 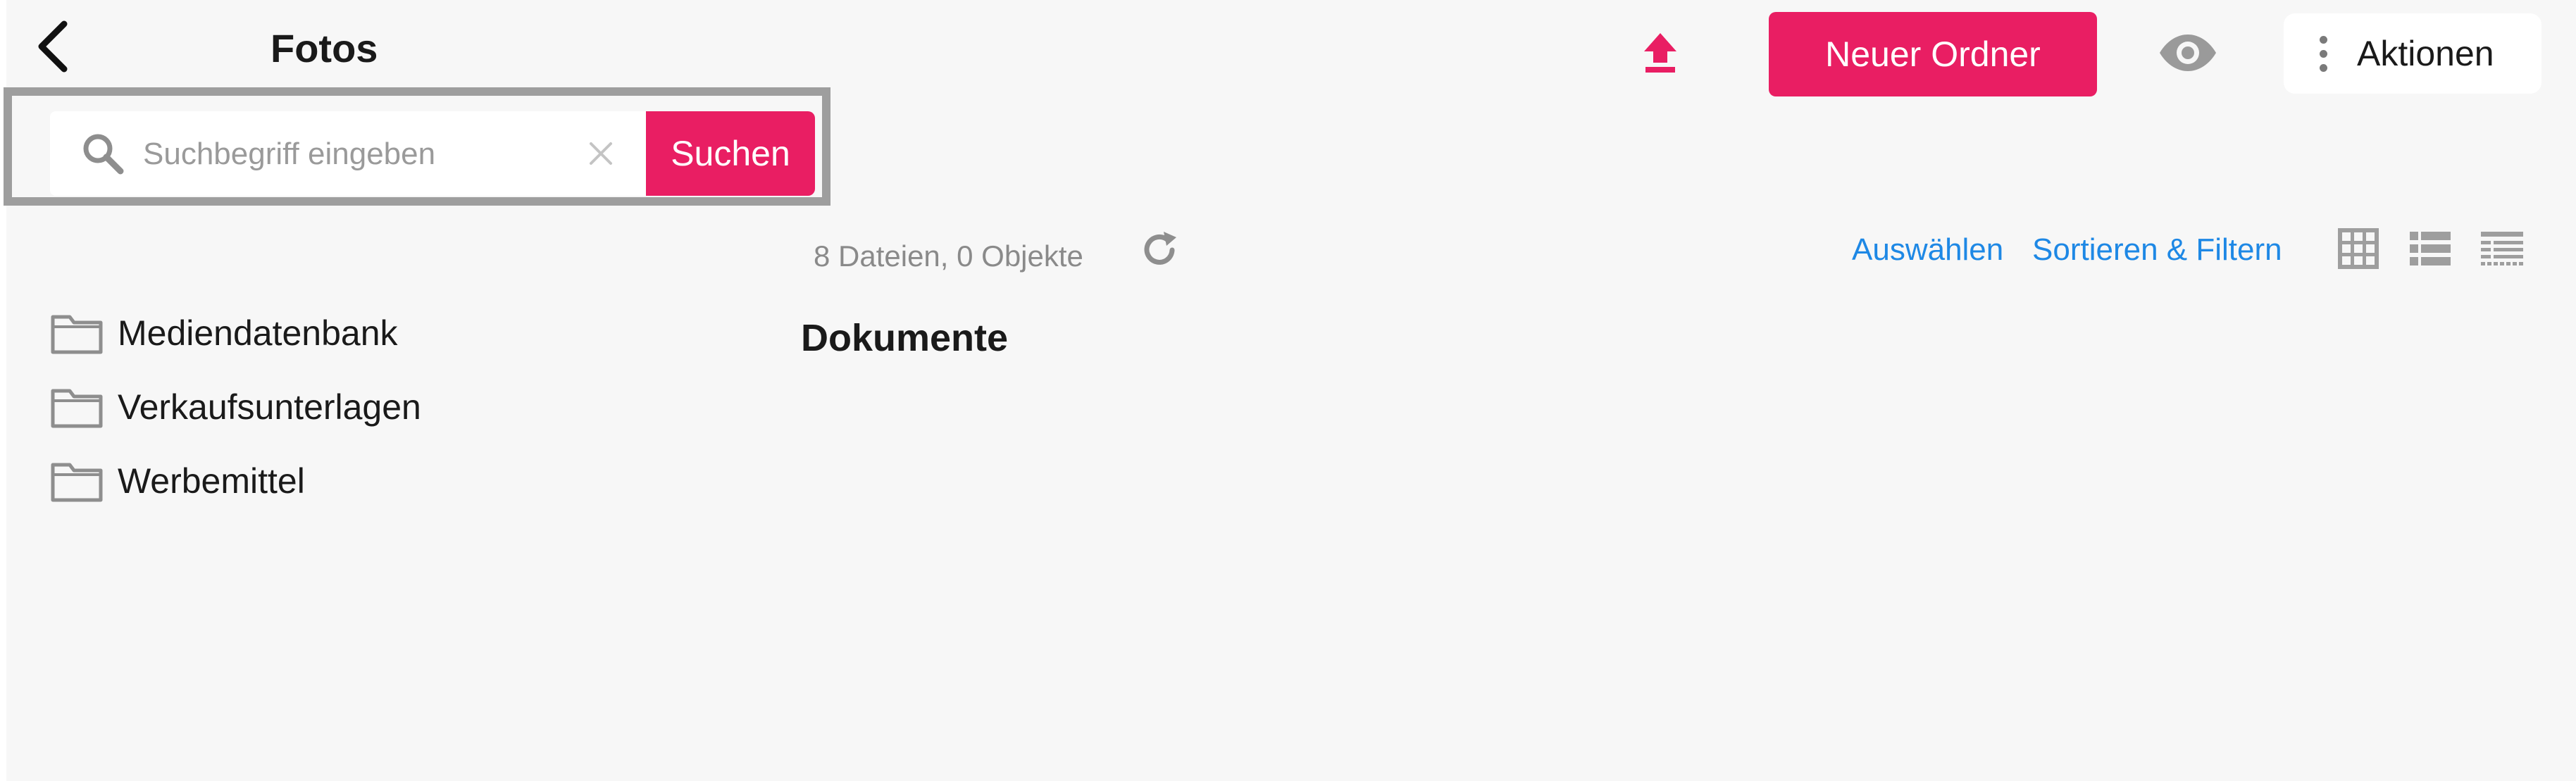 I want to click on upload-icon, so click(x=1660, y=53).